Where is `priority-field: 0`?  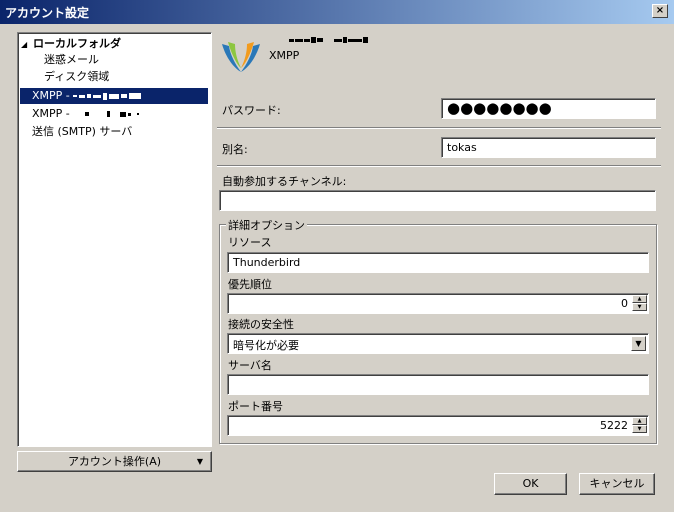 priority-field: 0 is located at coordinates (438, 303).